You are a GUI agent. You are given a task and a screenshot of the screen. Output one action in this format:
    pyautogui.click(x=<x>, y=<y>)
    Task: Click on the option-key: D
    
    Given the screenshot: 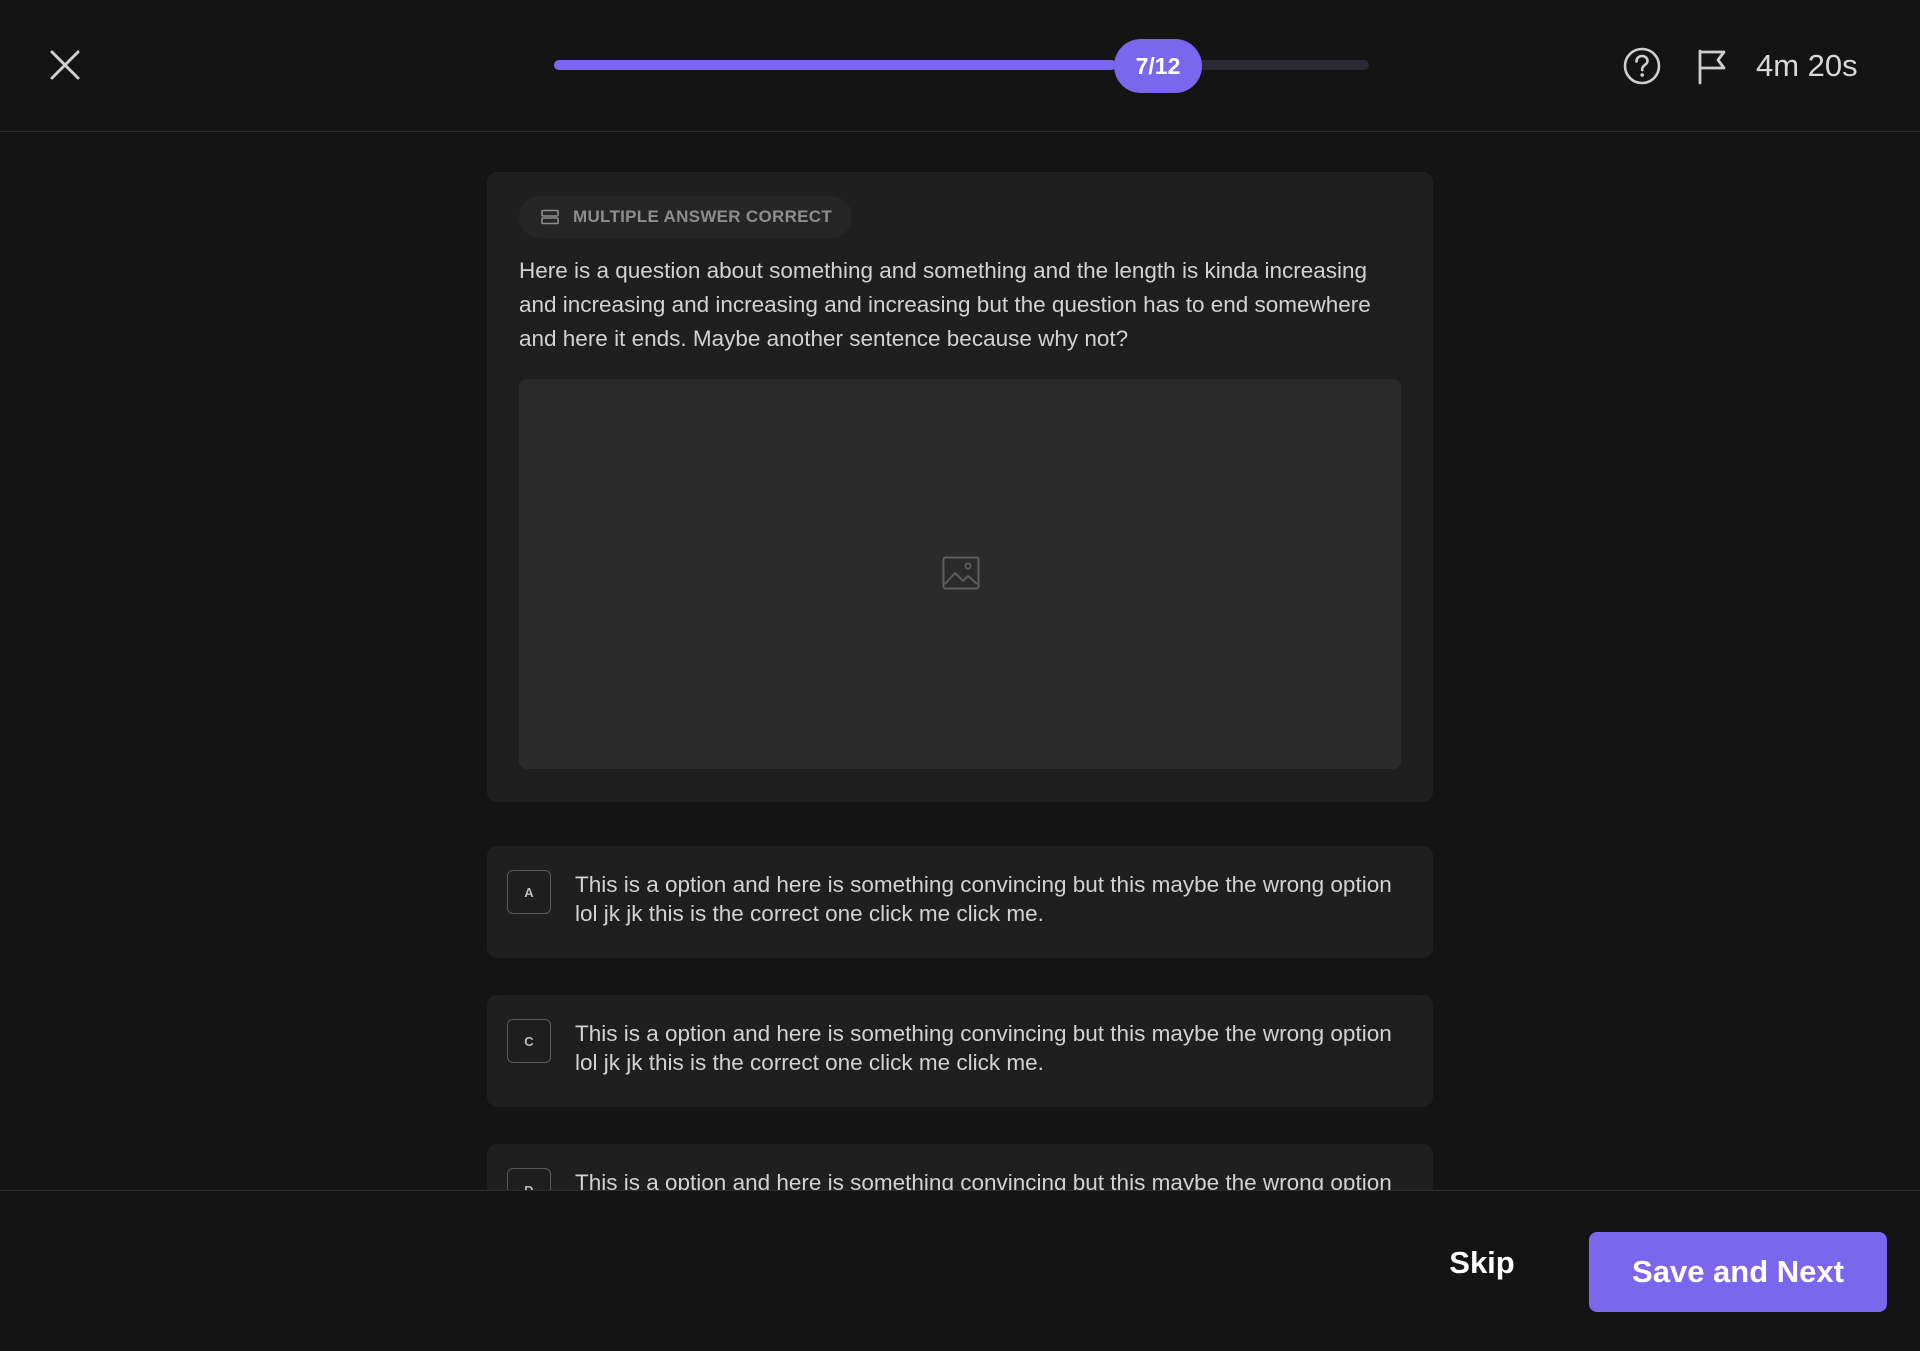 What is the action you would take?
    pyautogui.click(x=529, y=1179)
    